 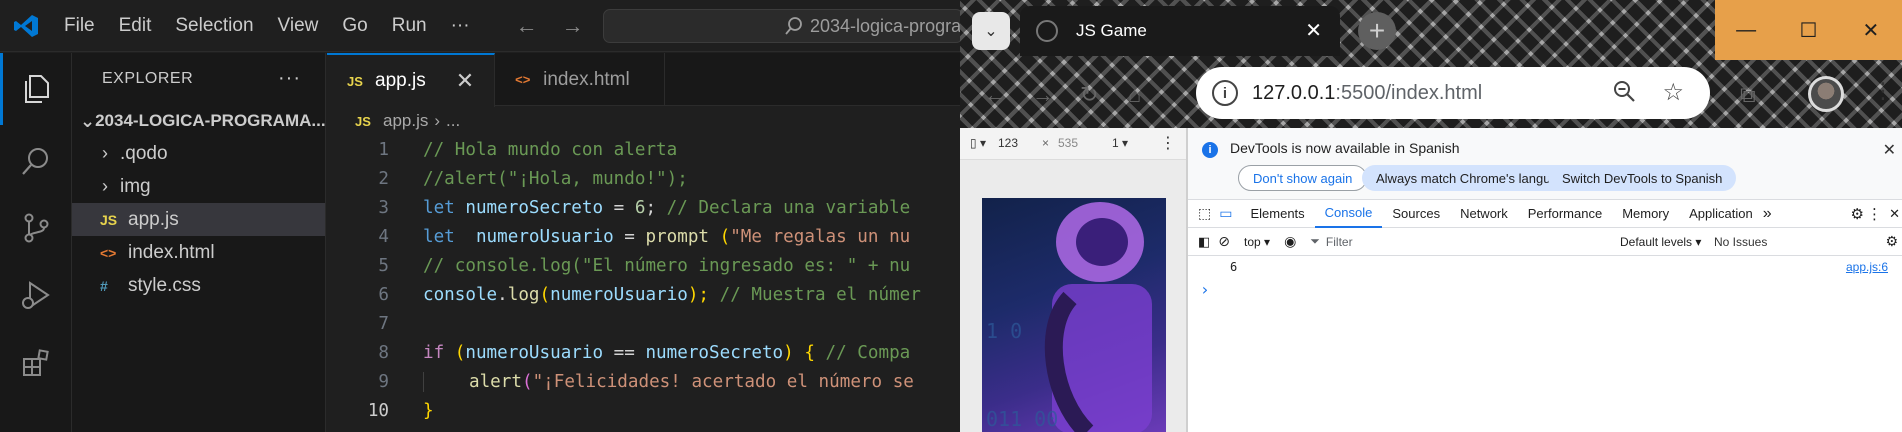 What do you see at coordinates (460, 26) in the screenshot?
I see `menu-more: ···` at bounding box center [460, 26].